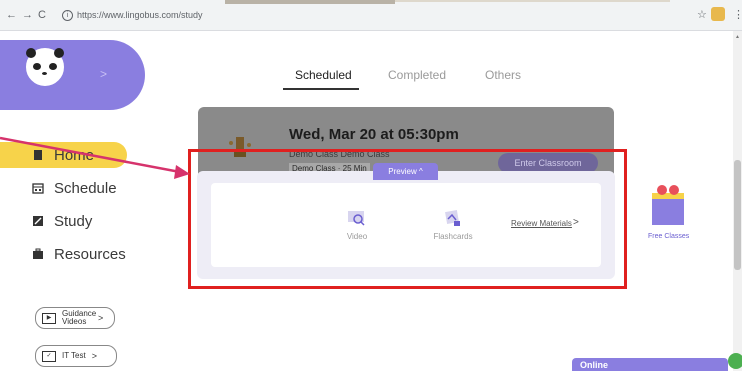 The height and width of the screenshot is (372, 742). Describe the element at coordinates (737, 14) in the screenshot. I see `browser-menu-icon: ⋮` at that location.